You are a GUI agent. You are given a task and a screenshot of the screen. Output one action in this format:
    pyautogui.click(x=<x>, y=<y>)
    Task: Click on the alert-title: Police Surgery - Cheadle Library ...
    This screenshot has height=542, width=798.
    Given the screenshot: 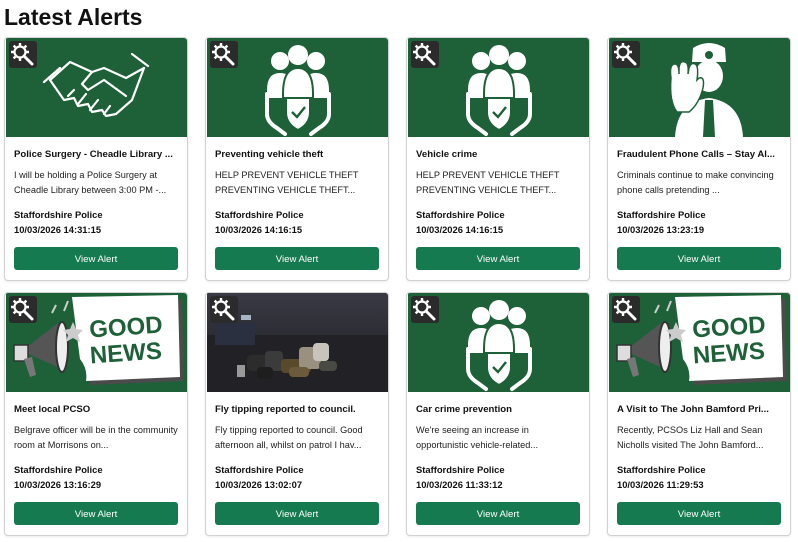 What is the action you would take?
    pyautogui.click(x=97, y=154)
    